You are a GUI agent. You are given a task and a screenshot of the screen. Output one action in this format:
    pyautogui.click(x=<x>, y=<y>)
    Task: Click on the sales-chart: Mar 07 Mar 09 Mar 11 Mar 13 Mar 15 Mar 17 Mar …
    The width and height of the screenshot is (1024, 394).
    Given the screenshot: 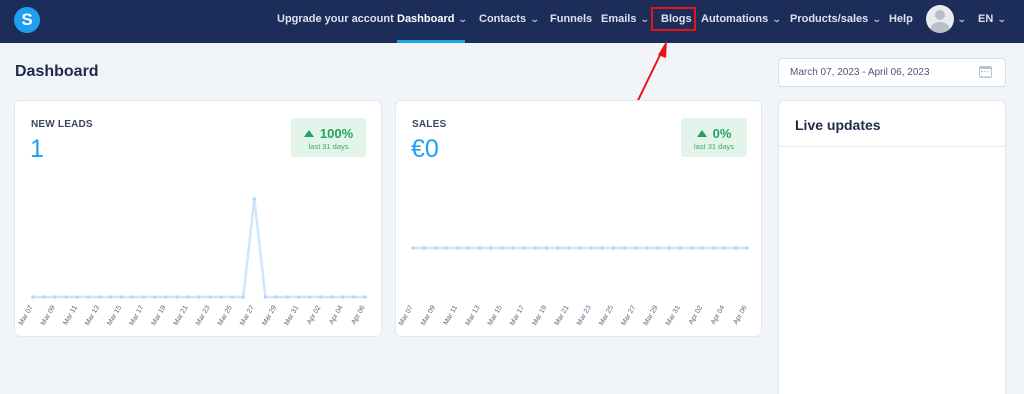 What is the action you would take?
    pyautogui.click(x=573, y=286)
    